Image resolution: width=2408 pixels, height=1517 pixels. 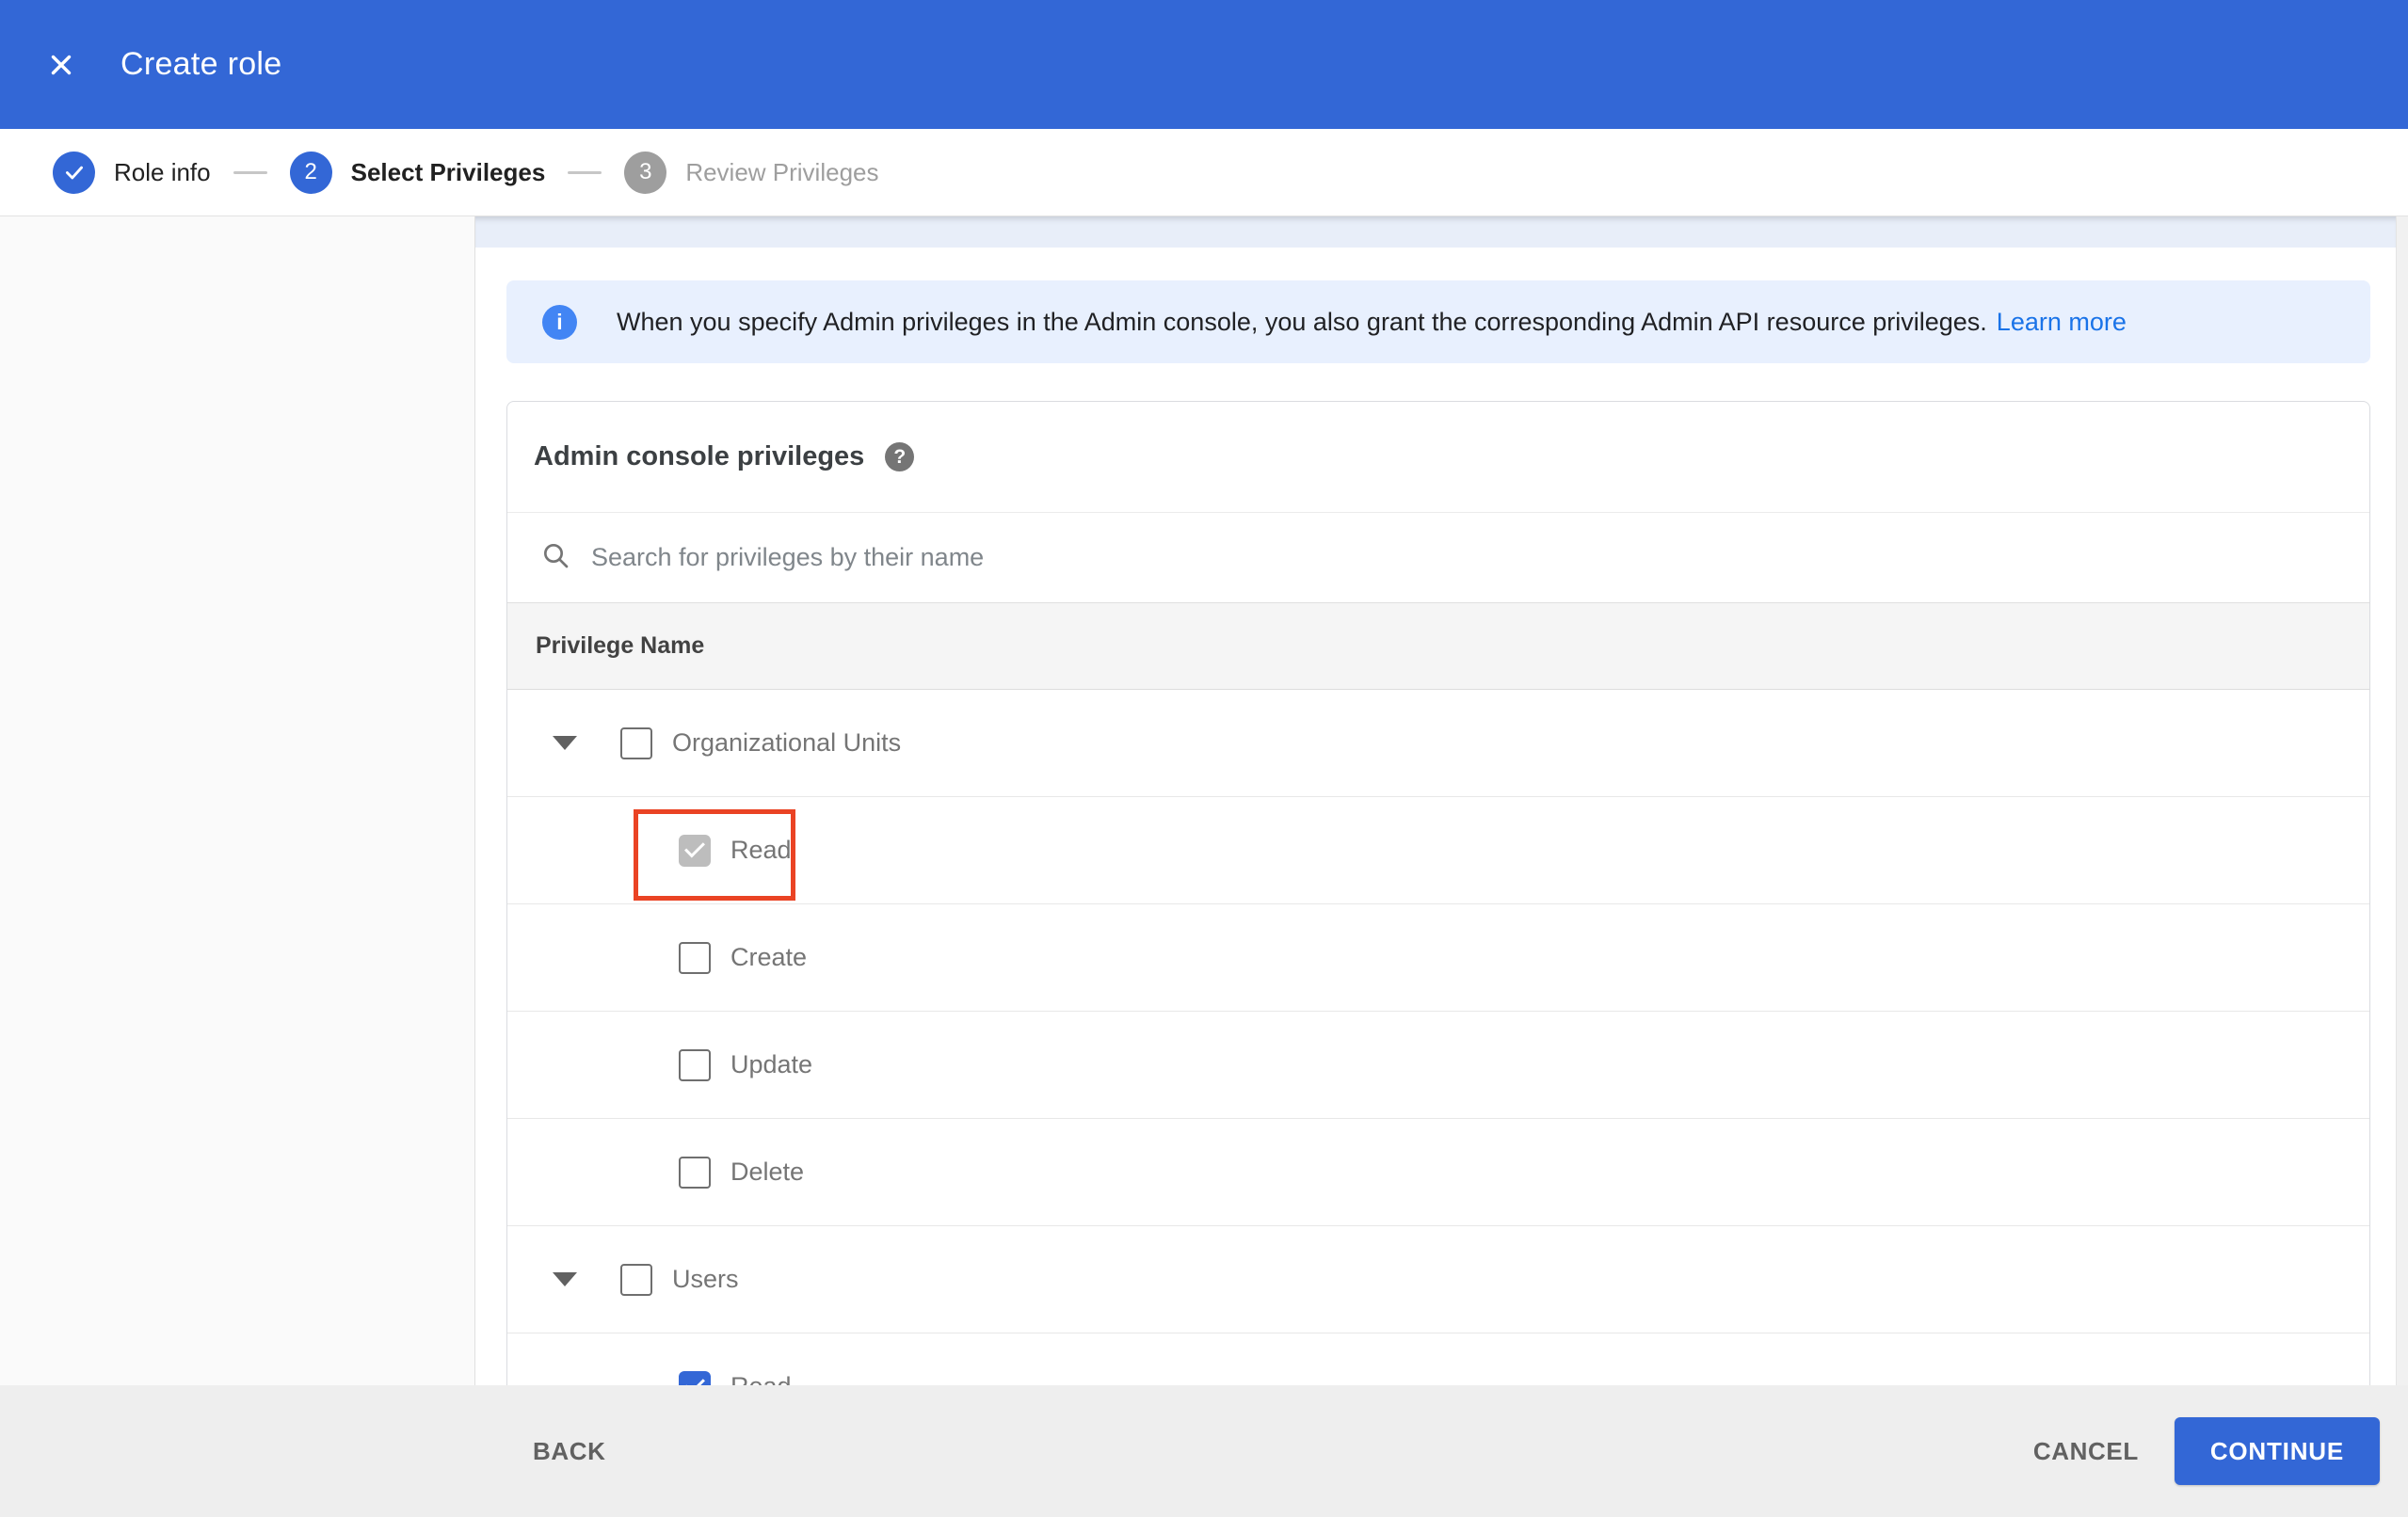 I want to click on step-review-privileges: 3 Review Privileges, so click(x=752, y=172).